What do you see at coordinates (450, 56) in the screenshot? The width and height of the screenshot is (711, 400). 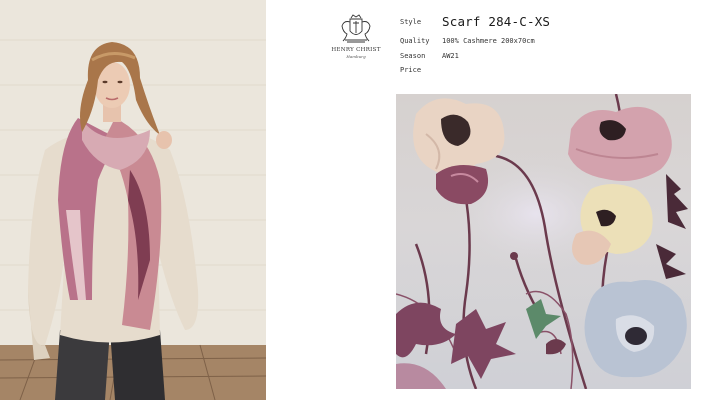 I see `season-value: AW21` at bounding box center [450, 56].